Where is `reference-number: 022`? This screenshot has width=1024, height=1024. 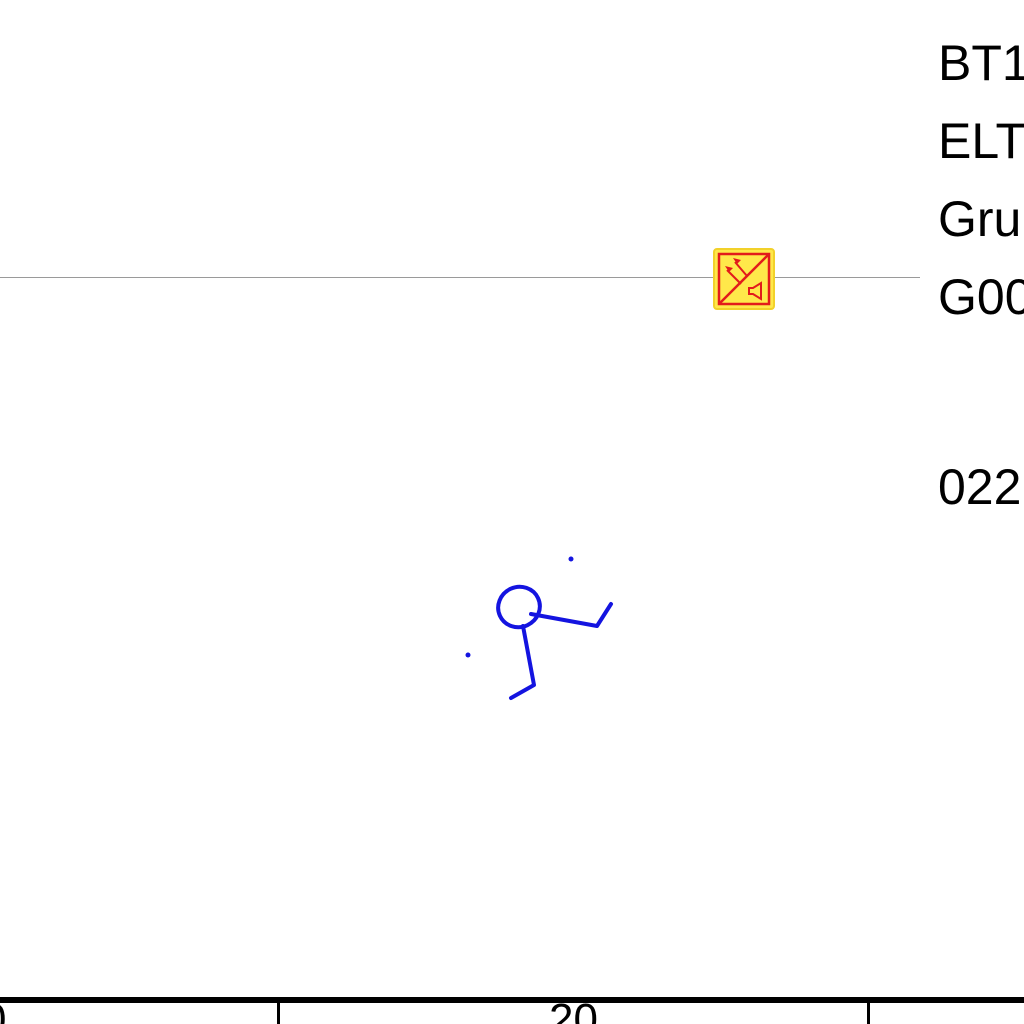
reference-number: 022 is located at coordinates (980, 487).